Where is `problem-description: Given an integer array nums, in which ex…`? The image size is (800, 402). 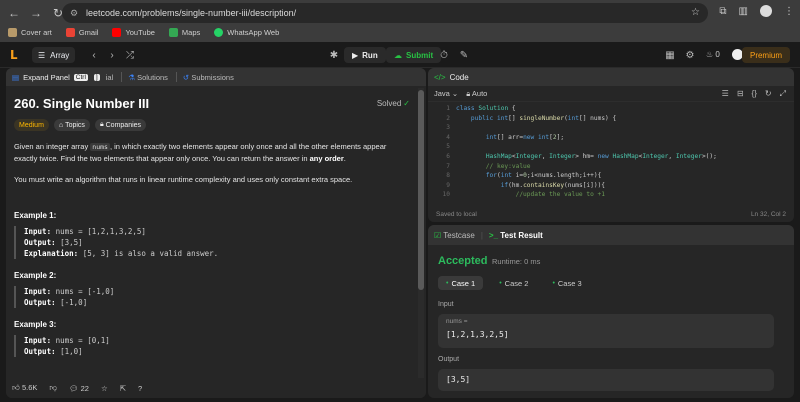 problem-description: Given an integer array nums, in which ex… is located at coordinates (200, 152).